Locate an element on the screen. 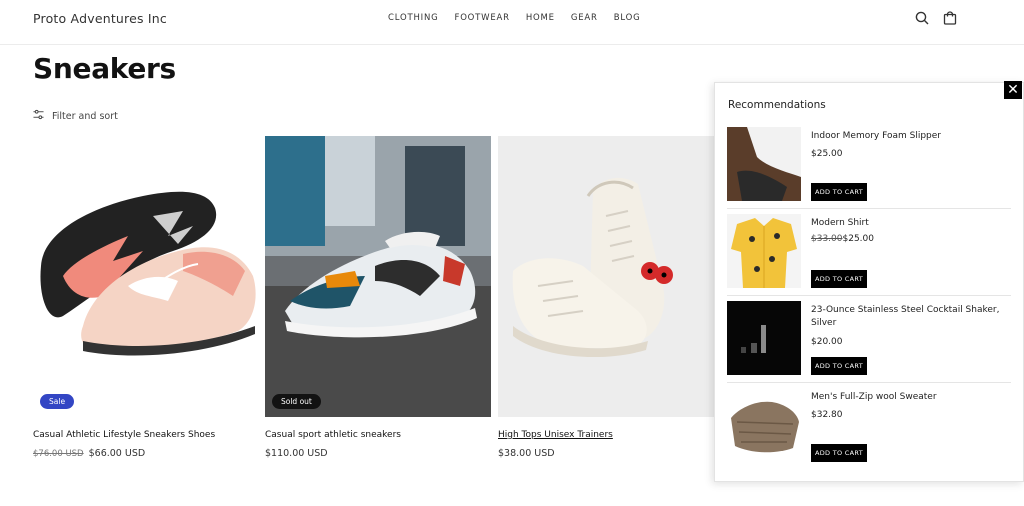  main-nav: CLOTHING FOOTWEAR HOME GEAR BLOG is located at coordinates (522, 18).